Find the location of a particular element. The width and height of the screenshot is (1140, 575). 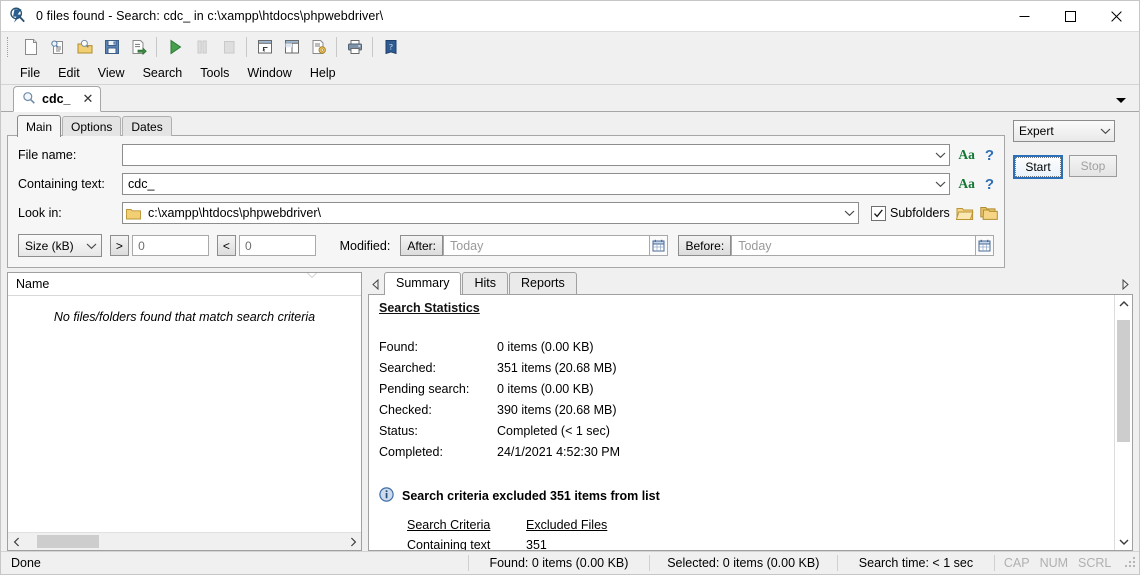

look-in-chevron-down-icon is located at coordinates (849, 213).